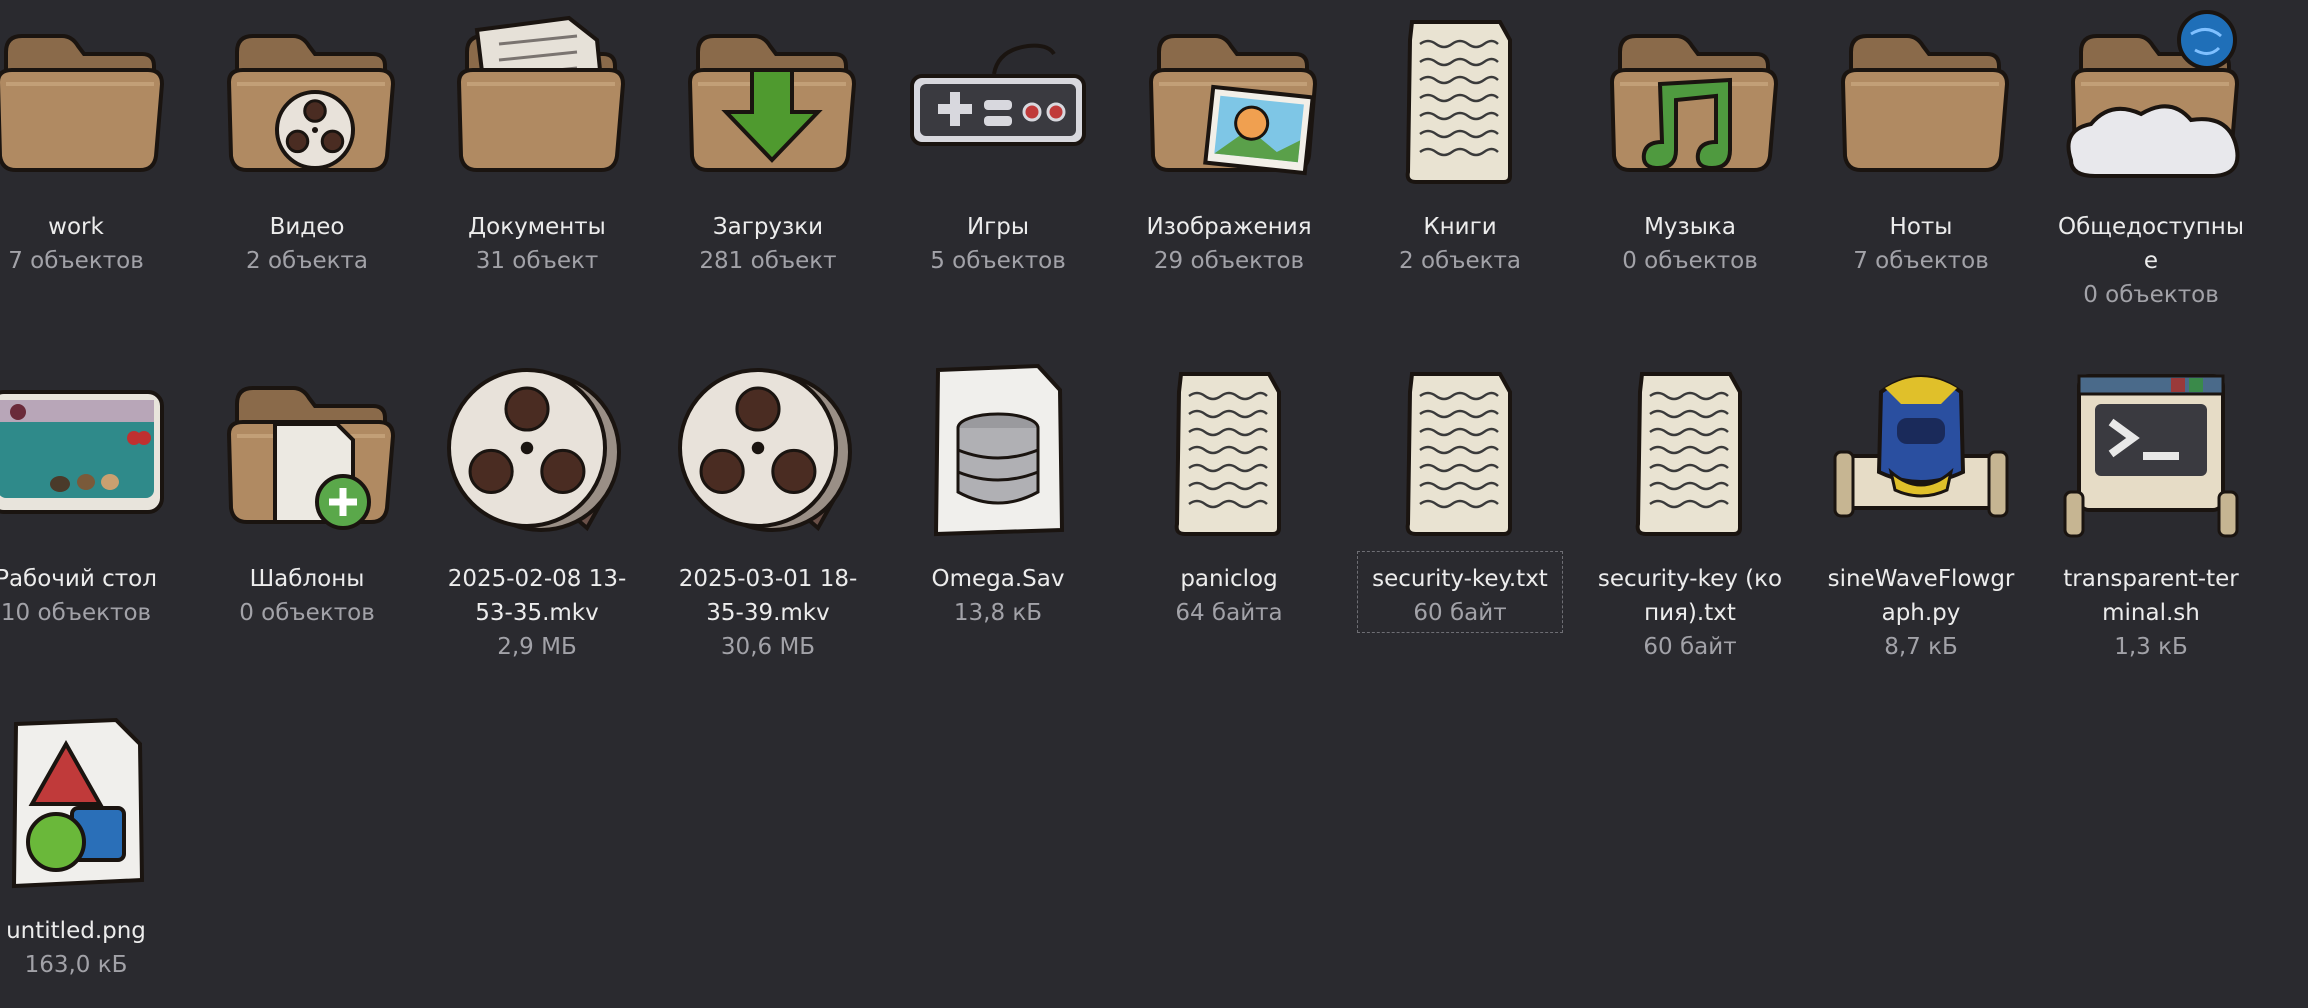 The width and height of the screenshot is (2308, 1008). What do you see at coordinates (2151, 452) in the screenshot?
I see `terminal-script-icon` at bounding box center [2151, 452].